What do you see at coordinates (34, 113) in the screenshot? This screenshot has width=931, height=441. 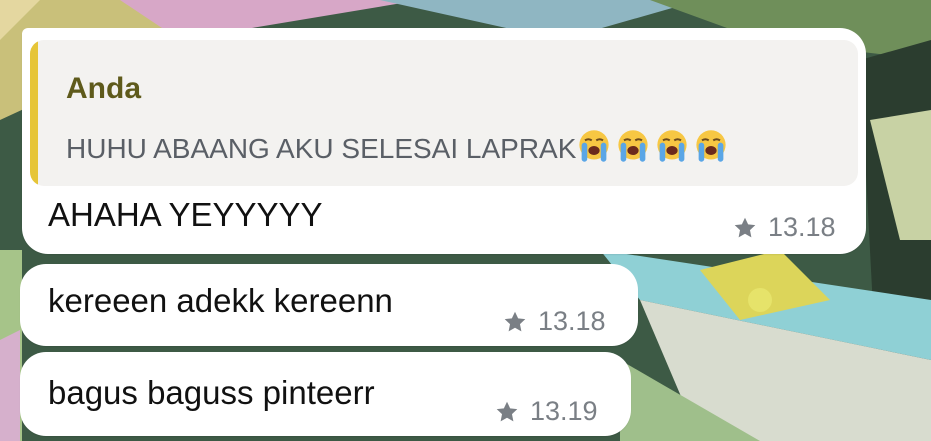 I see `quote-accent-bar` at bounding box center [34, 113].